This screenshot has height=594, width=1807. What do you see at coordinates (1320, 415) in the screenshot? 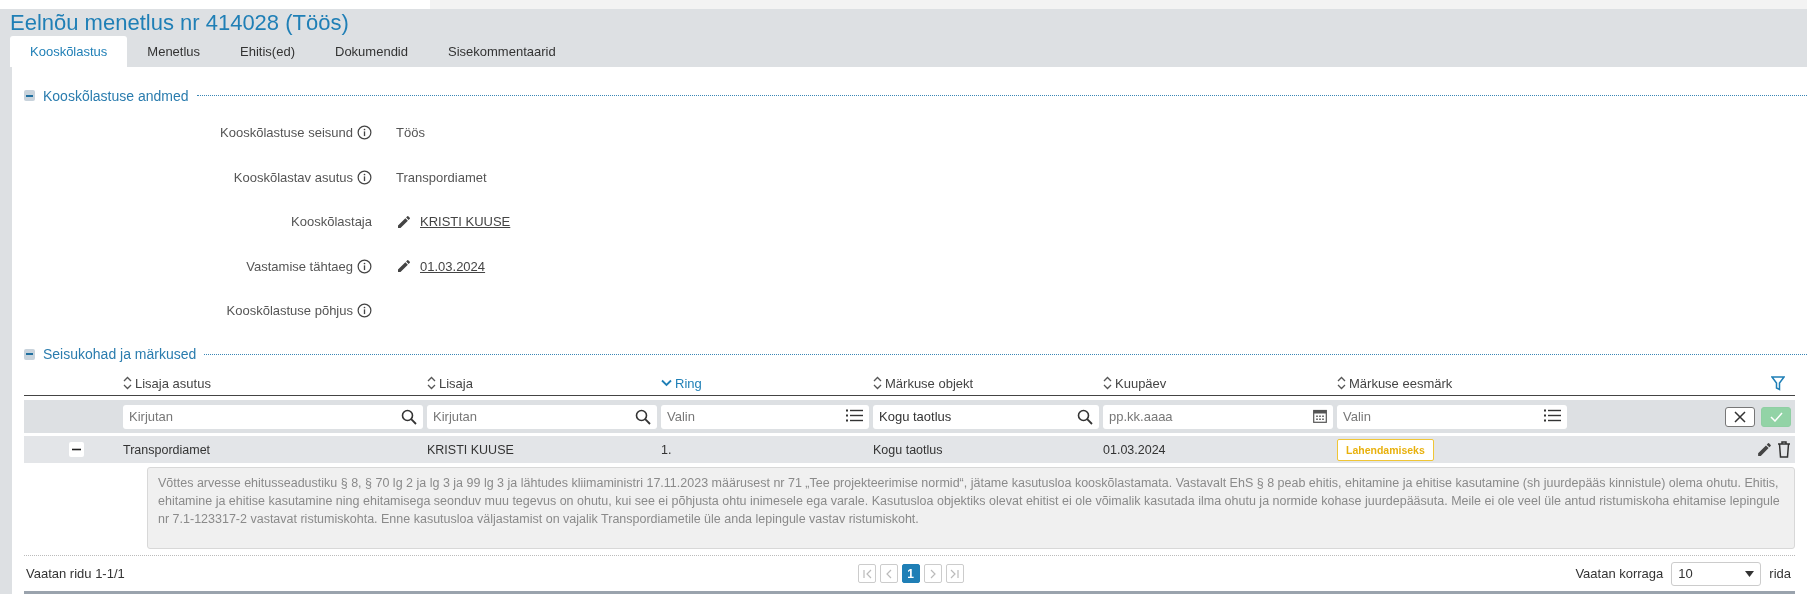
I see `calendar-icon` at bounding box center [1320, 415].